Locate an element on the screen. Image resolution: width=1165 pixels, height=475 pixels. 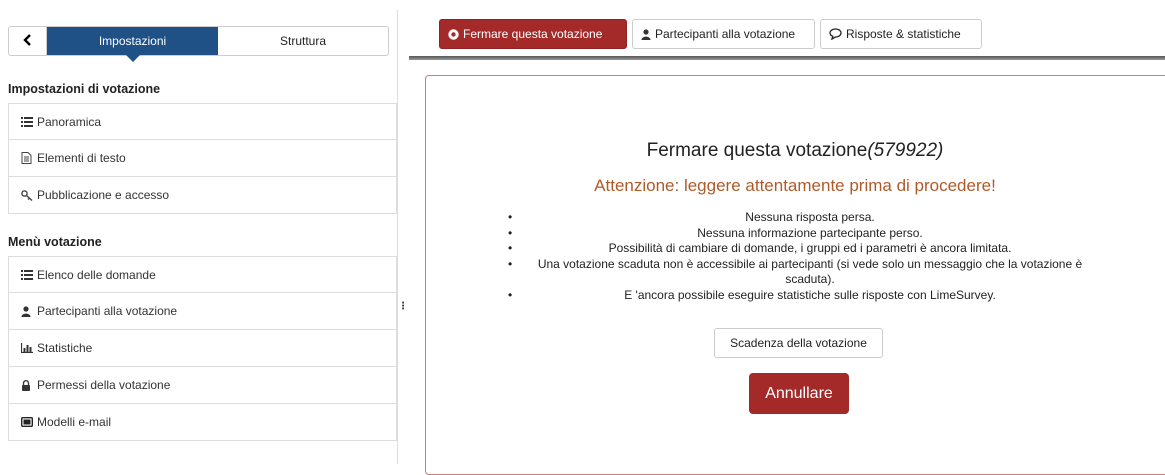
tab-structure-label: Struttura is located at coordinates (303, 41).